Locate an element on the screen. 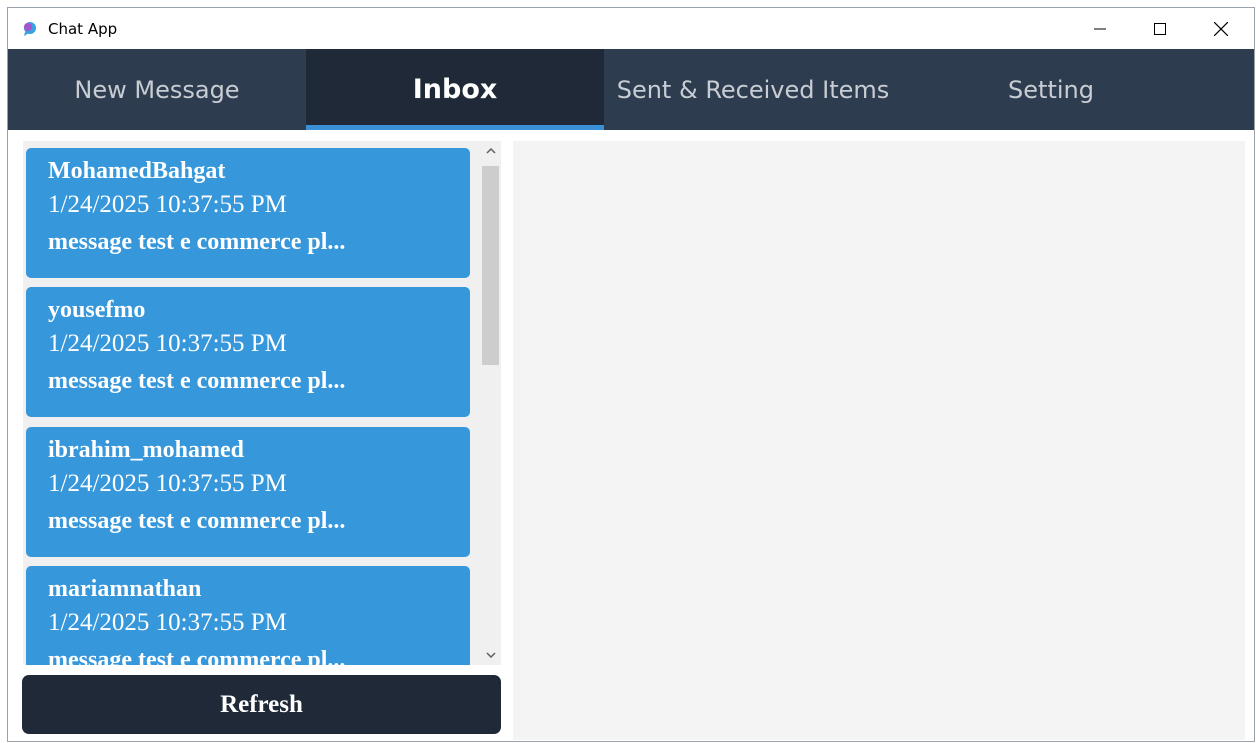  tab-setting: Setting is located at coordinates (1051, 89).